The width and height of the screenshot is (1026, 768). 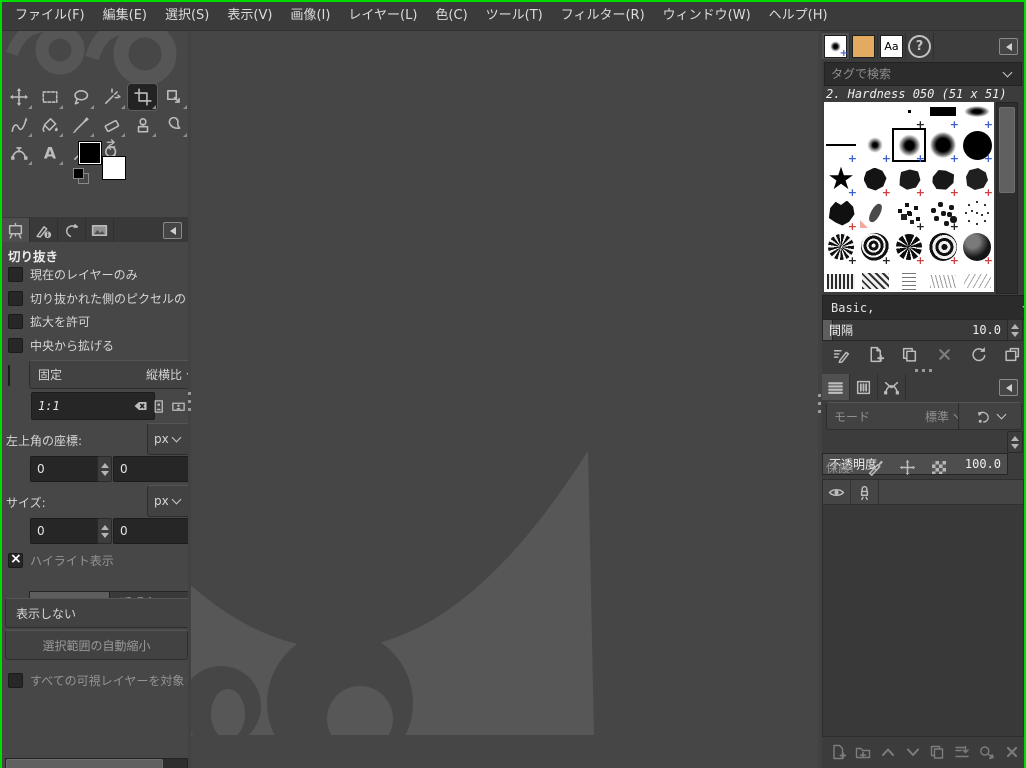 What do you see at coordinates (108, 374) in the screenshot?
I see `fixed-aspect-button: 固定 縦横比` at bounding box center [108, 374].